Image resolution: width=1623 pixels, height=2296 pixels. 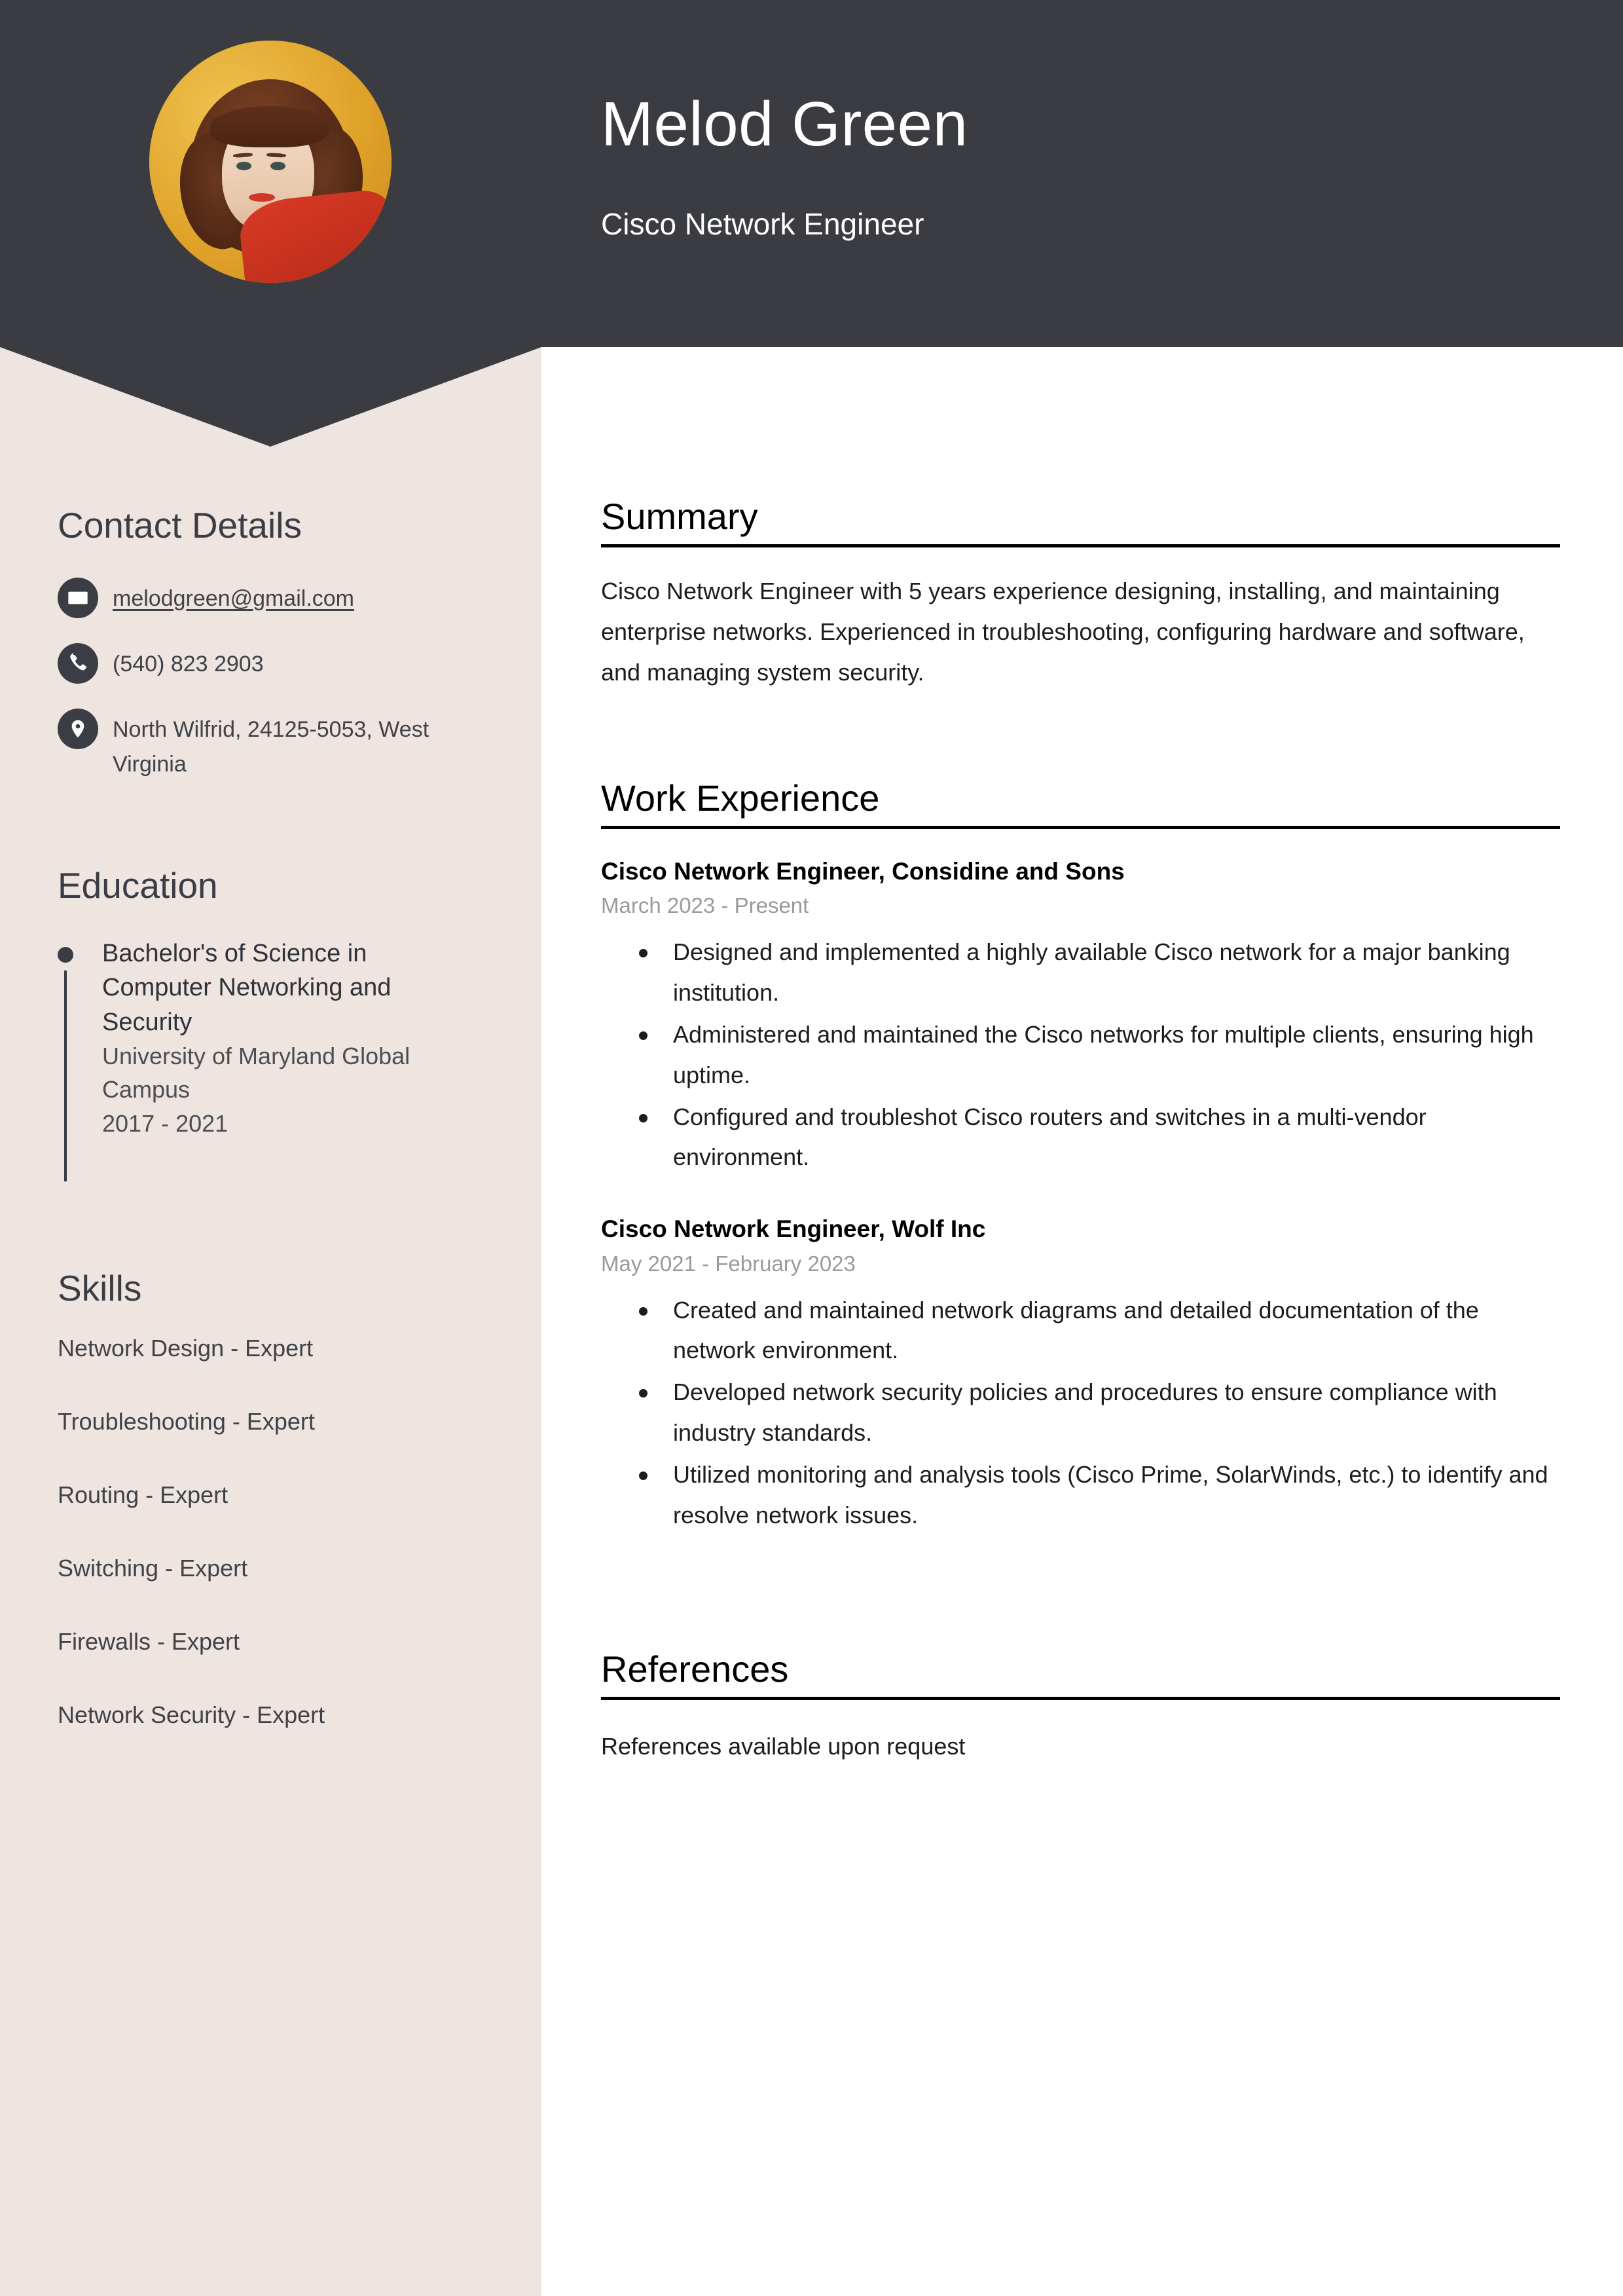 What do you see at coordinates (165, 1123) in the screenshot?
I see `education-dates: 2017 - 2021` at bounding box center [165, 1123].